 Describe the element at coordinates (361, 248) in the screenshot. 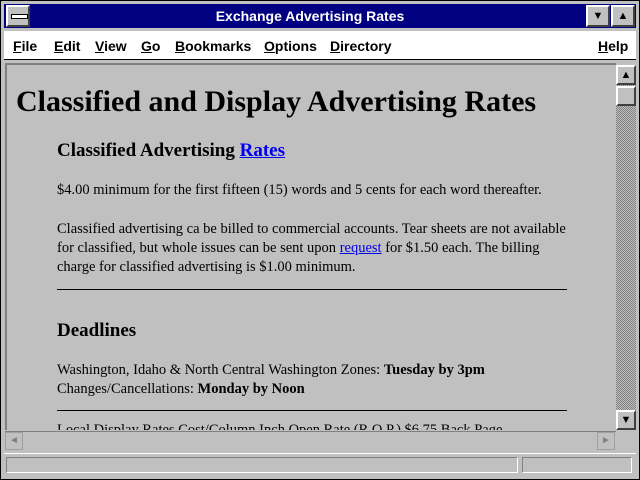

I see `request-link: request` at that location.